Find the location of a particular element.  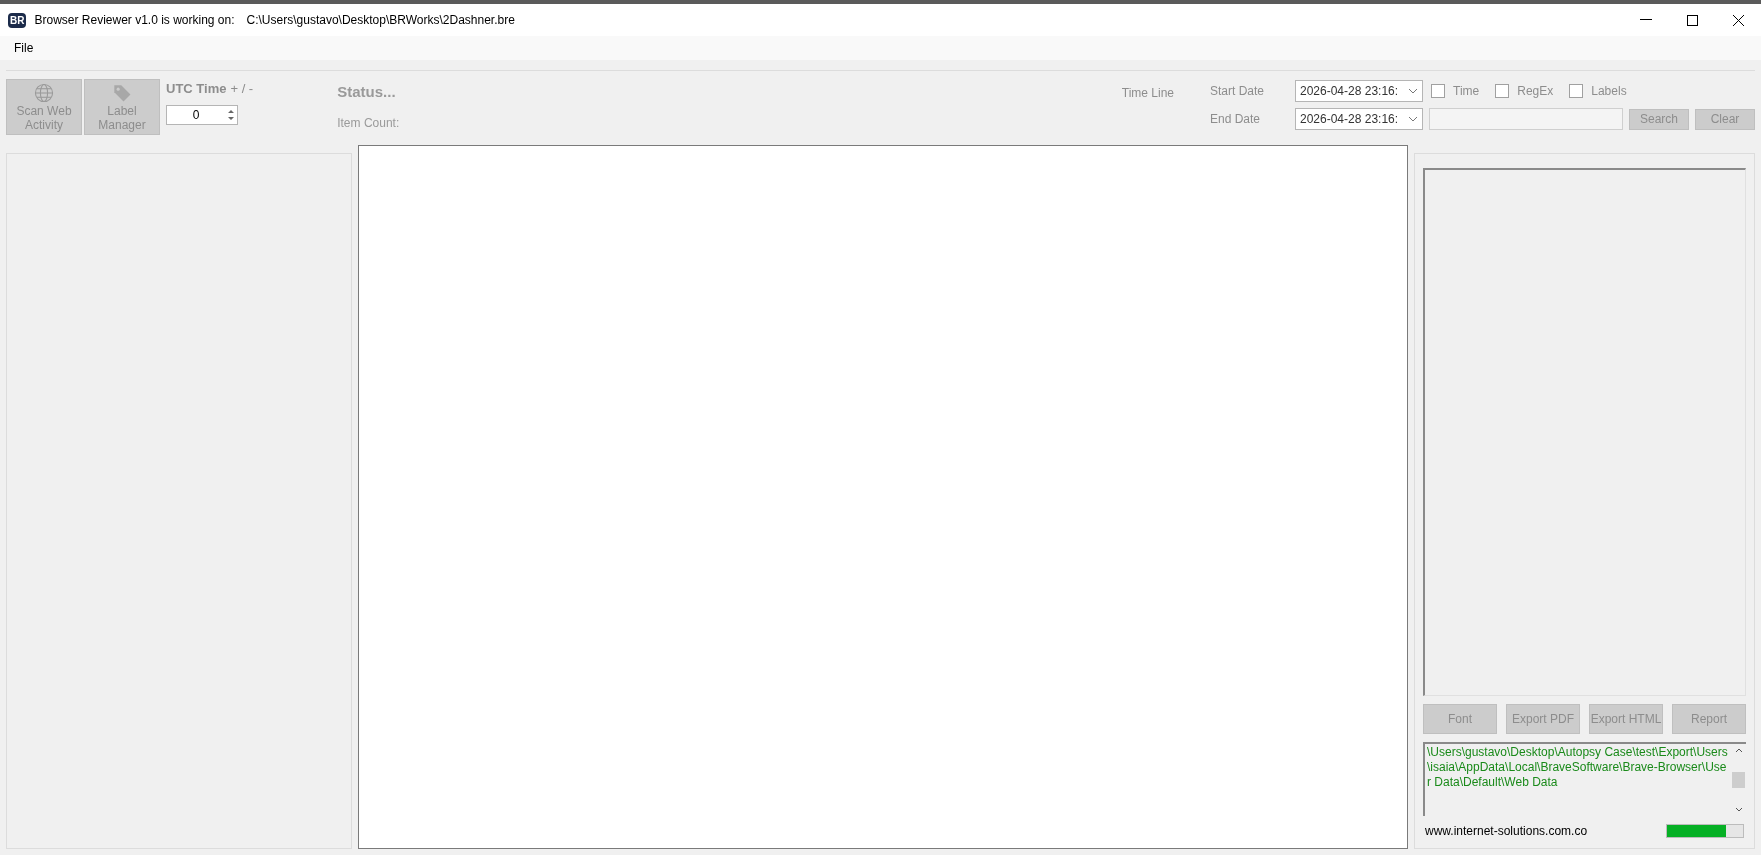

close-icon is located at coordinates (1738, 20).